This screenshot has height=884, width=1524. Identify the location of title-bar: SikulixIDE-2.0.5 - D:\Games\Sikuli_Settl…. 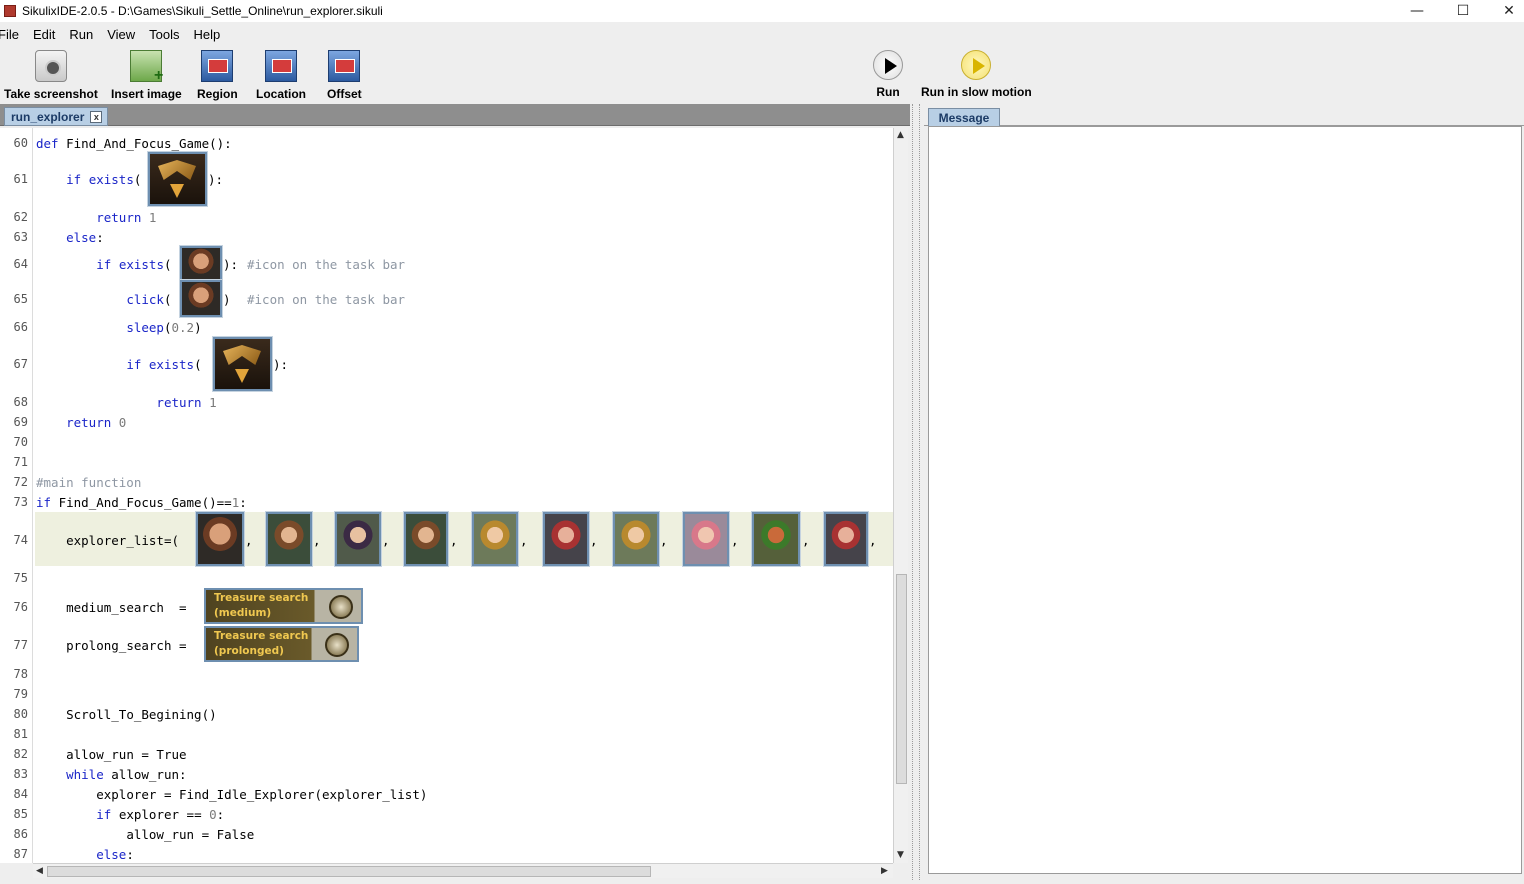
(762, 11).